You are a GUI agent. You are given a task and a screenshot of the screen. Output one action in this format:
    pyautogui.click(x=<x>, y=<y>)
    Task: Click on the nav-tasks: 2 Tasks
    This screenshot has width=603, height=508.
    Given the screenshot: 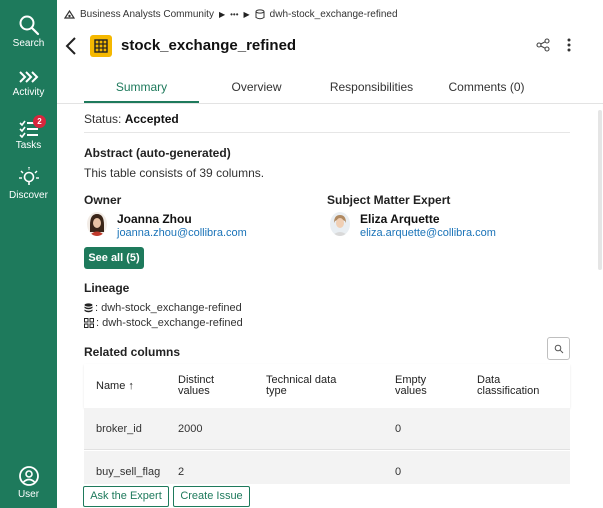 What is the action you would take?
    pyautogui.click(x=28, y=133)
    